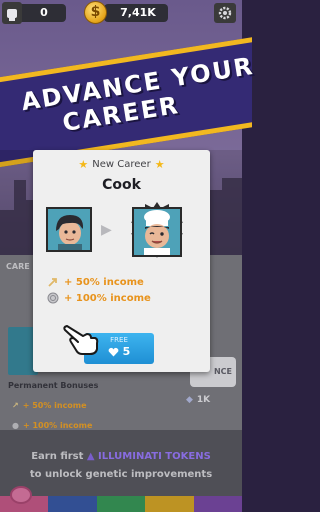  Describe the element at coordinates (99, 298) in the screenshot. I see `bonus-row: + 100% income` at that location.